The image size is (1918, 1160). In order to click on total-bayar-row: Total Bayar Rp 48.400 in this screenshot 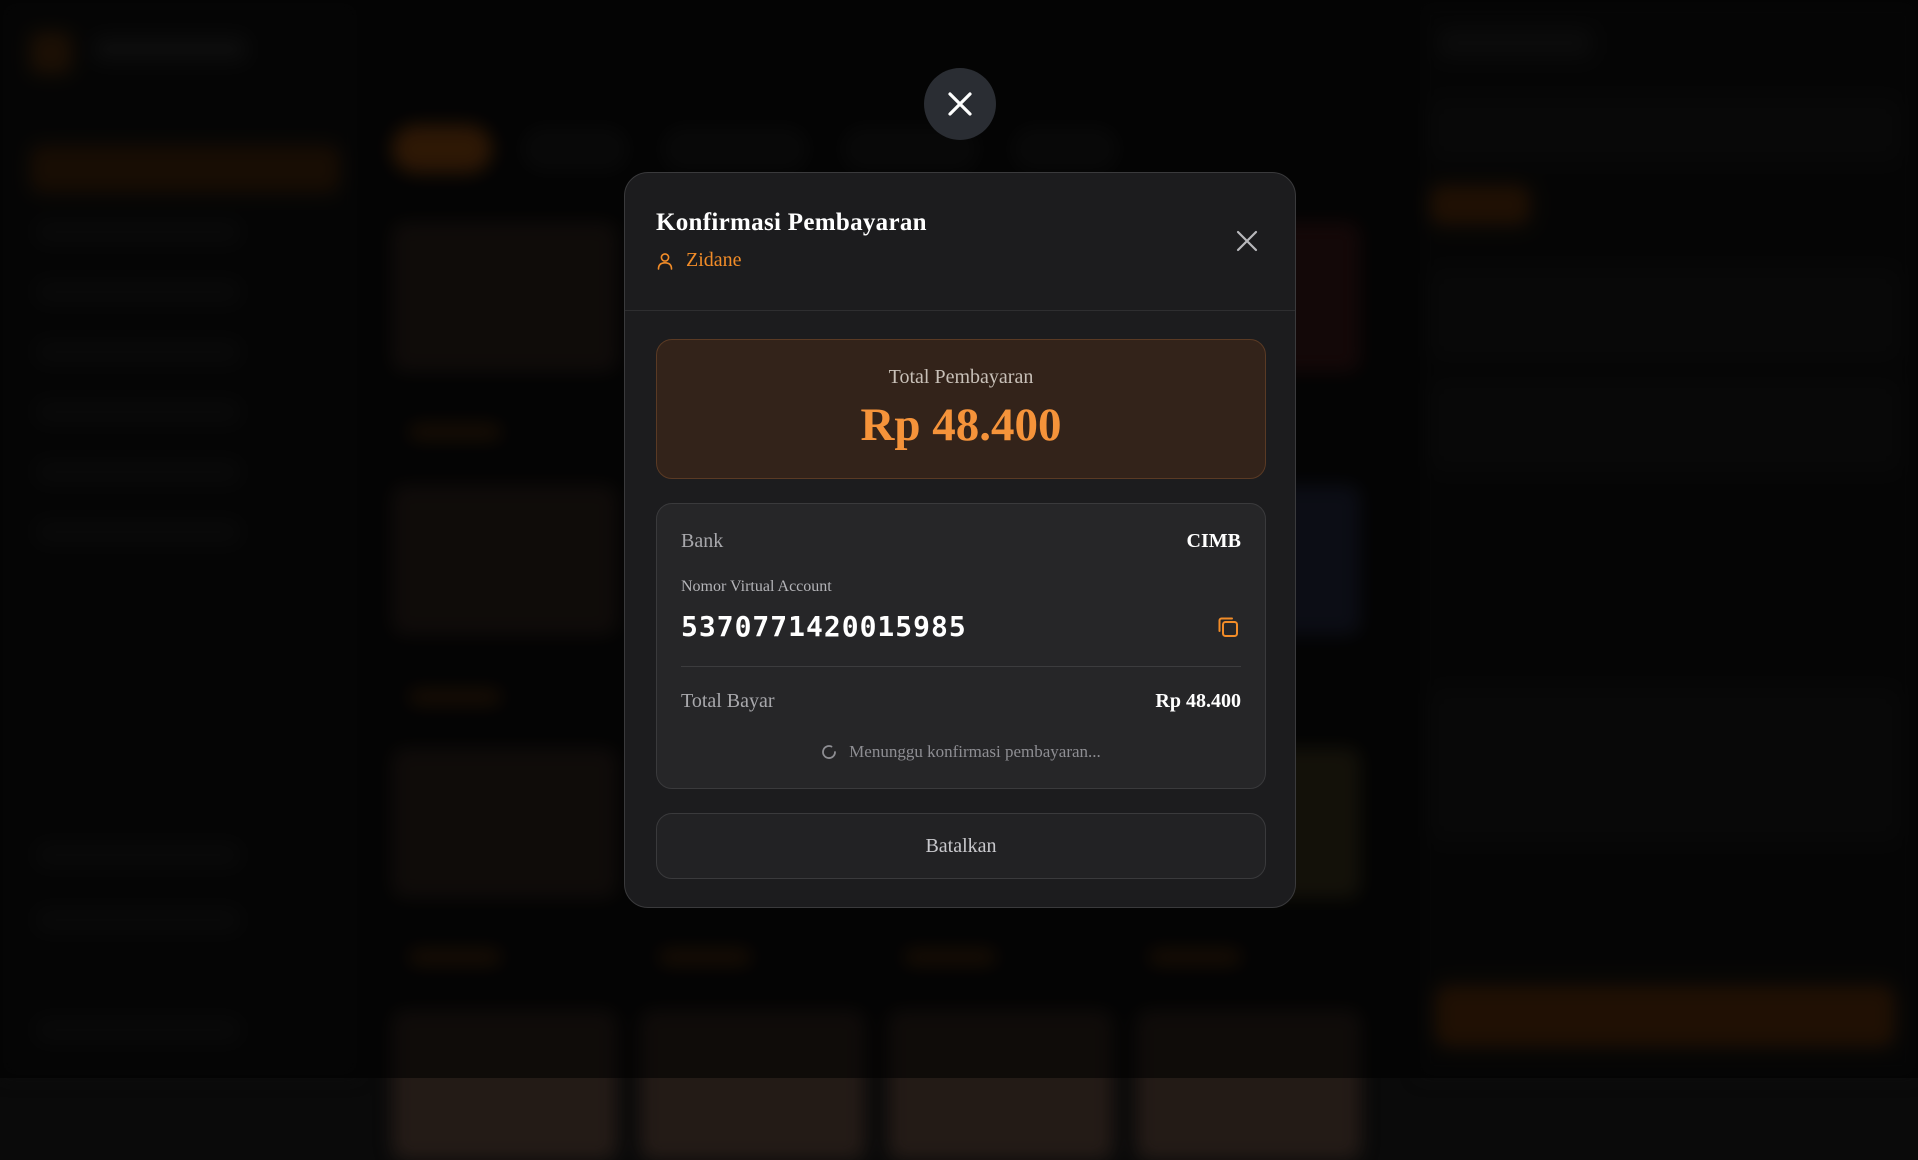, I will do `click(961, 701)`.